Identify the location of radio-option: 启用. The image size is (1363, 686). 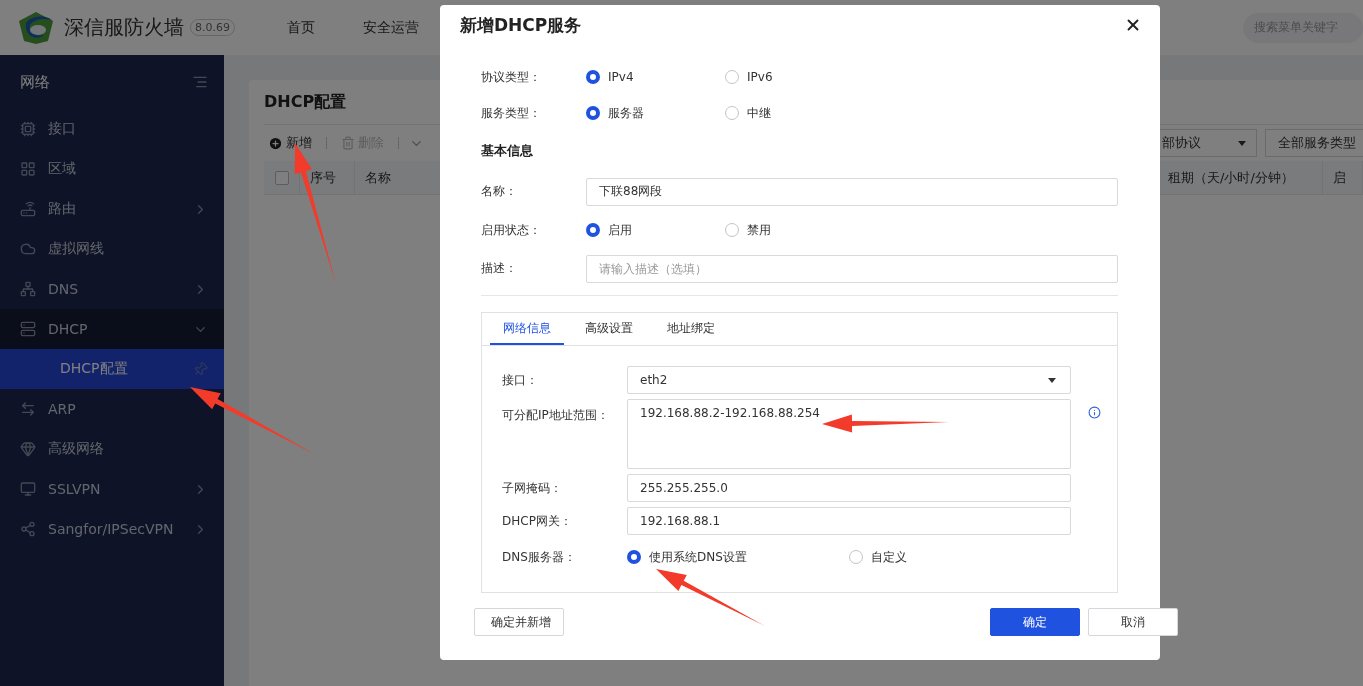
(655, 230).